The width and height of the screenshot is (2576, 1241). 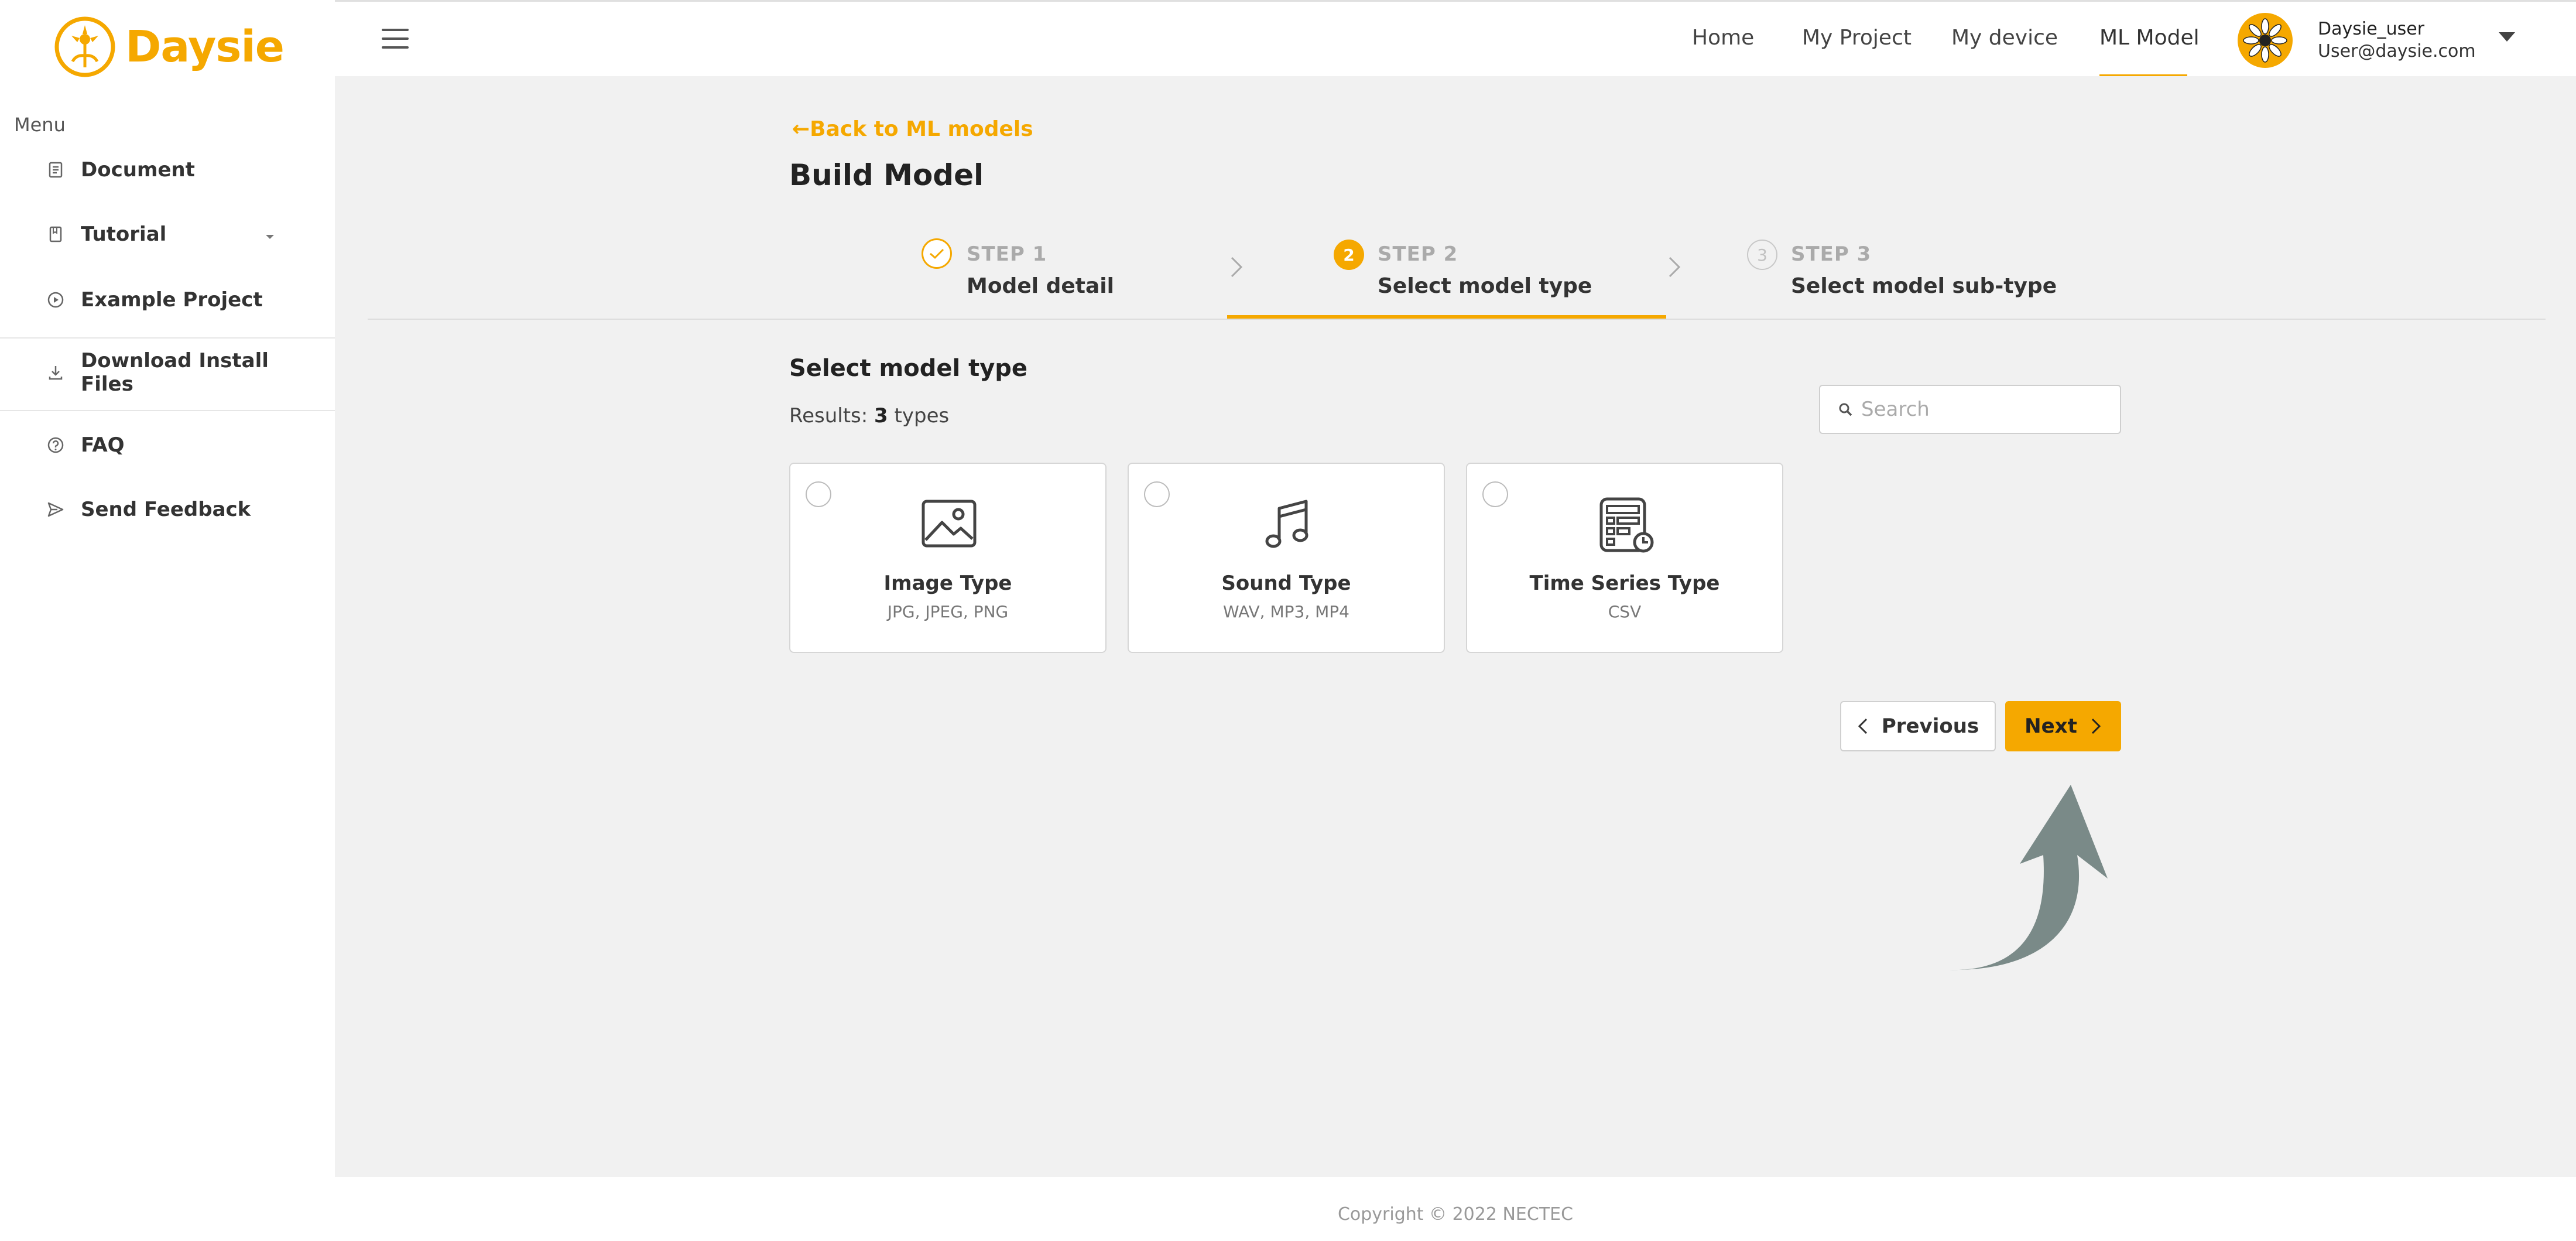 What do you see at coordinates (2371, 29) in the screenshot?
I see `user-name: Daysie_user` at bounding box center [2371, 29].